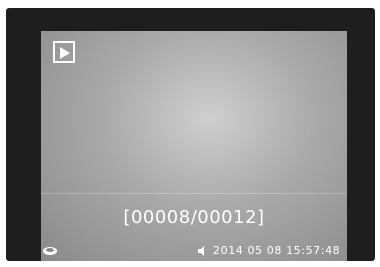  Describe the element at coordinates (201, 251) in the screenshot. I see `audio-icon` at that location.